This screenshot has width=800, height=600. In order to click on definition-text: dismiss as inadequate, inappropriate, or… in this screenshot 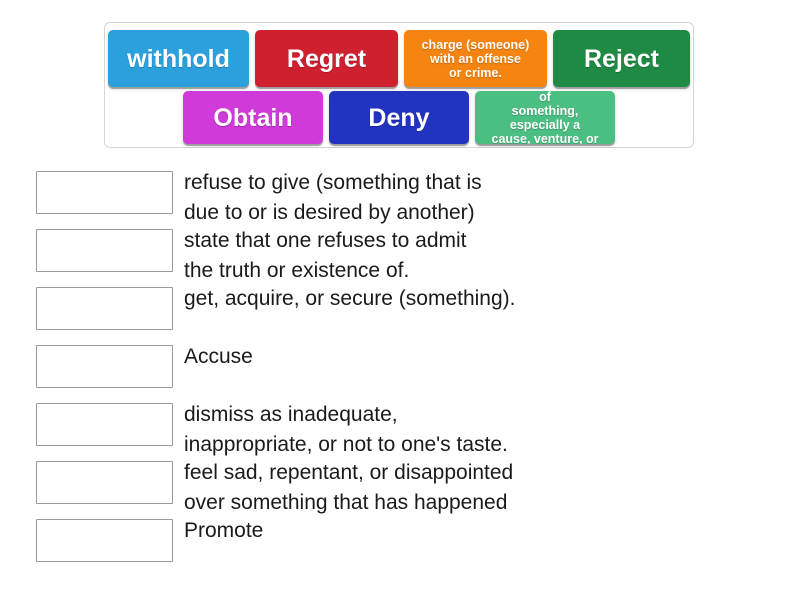, I will do `click(346, 429)`.